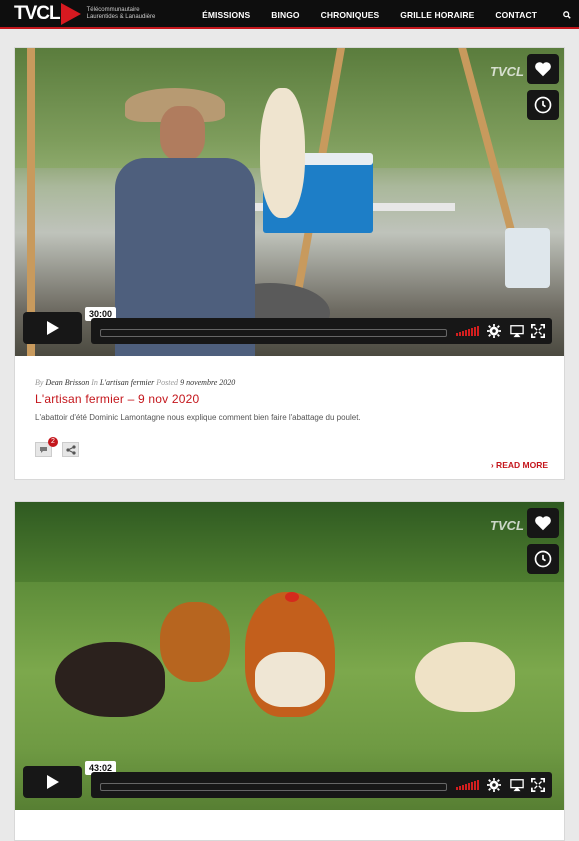  I want to click on share-icon, so click(70, 449).